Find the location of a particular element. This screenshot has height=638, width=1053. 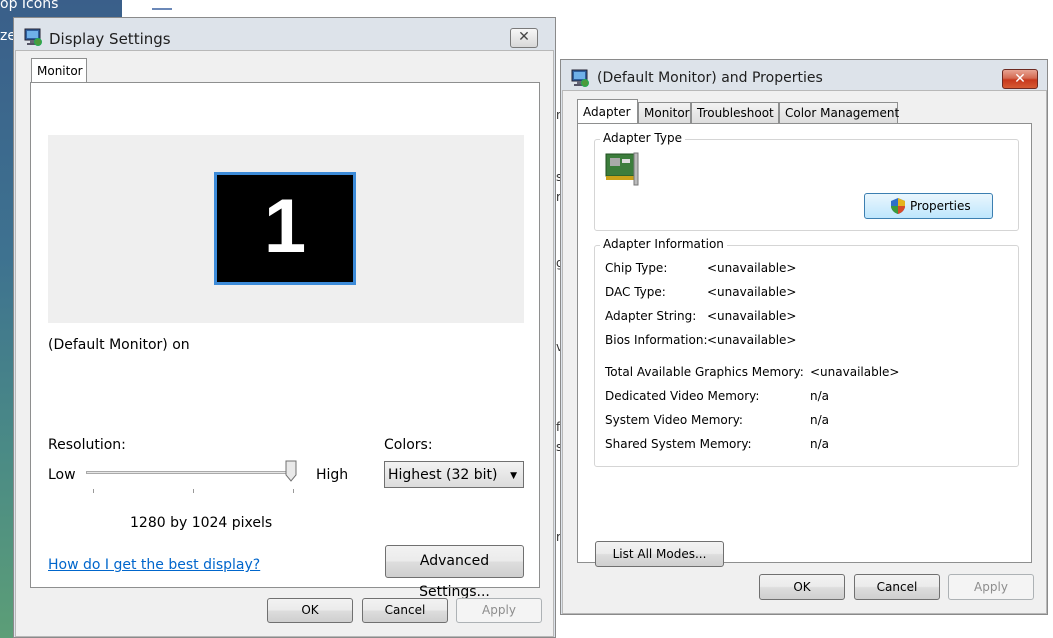

resolution-slider-track is located at coordinates (190, 472).